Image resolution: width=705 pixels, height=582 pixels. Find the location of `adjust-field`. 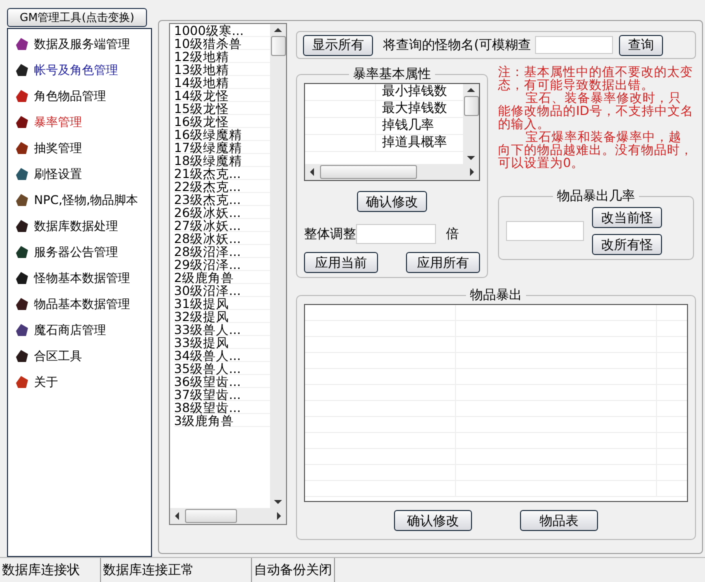

adjust-field is located at coordinates (396, 234).